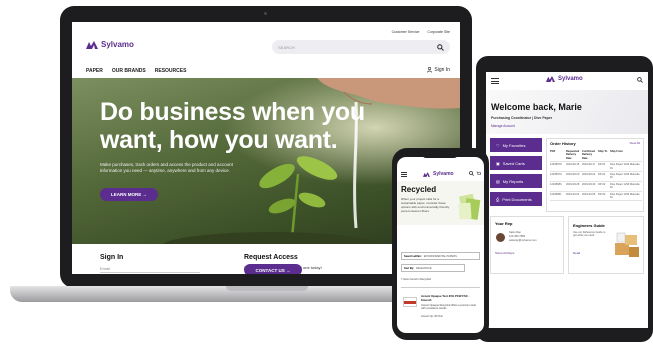 The width and height of the screenshot is (653, 344). I want to click on search-within-label: Search within:, so click(413, 256).